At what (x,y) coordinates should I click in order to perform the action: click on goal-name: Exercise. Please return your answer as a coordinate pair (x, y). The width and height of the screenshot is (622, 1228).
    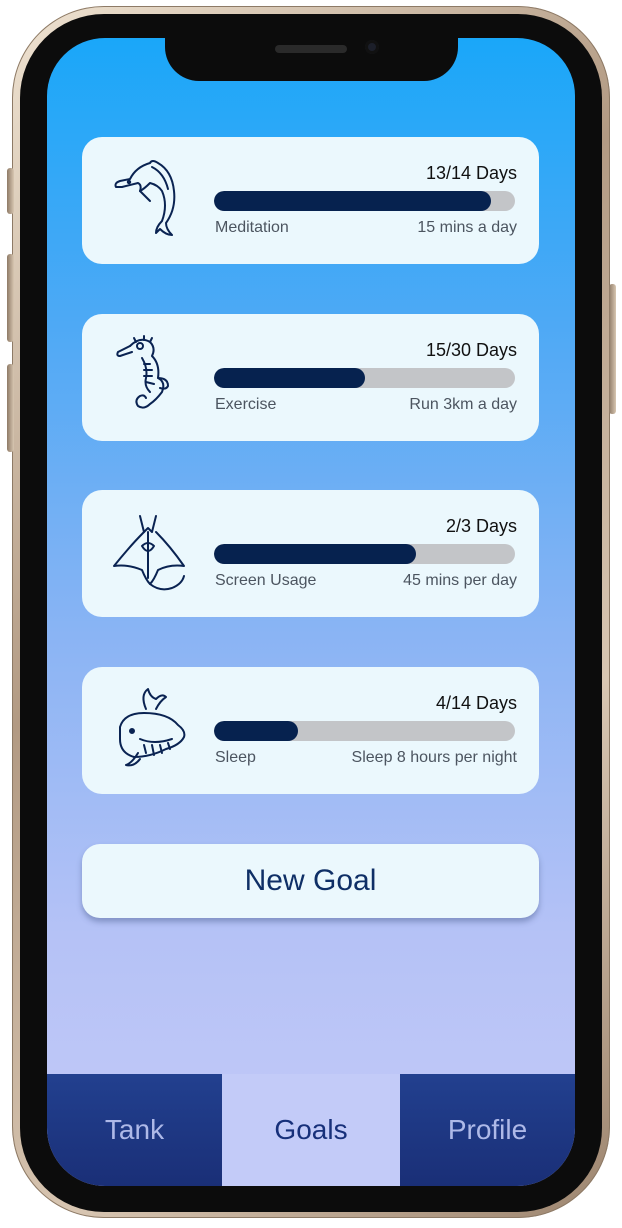
    Looking at the image, I should click on (246, 404).